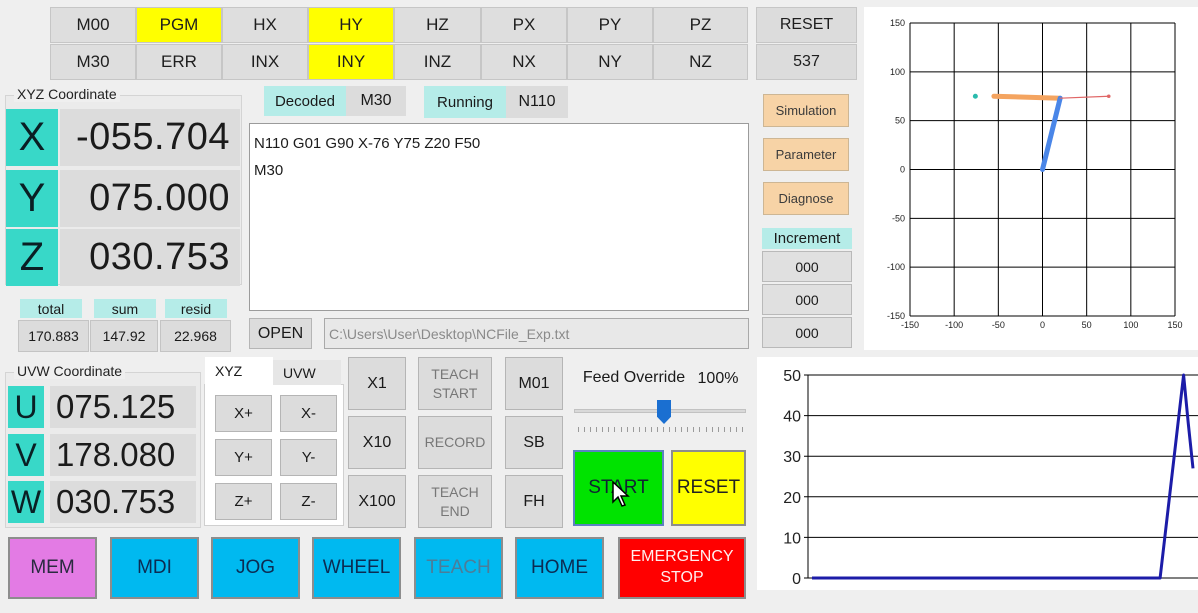  What do you see at coordinates (792, 538) in the screenshot?
I see `line-ytick-label: 10` at bounding box center [792, 538].